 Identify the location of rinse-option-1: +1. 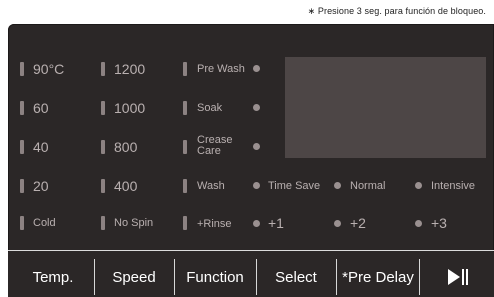
(276, 223).